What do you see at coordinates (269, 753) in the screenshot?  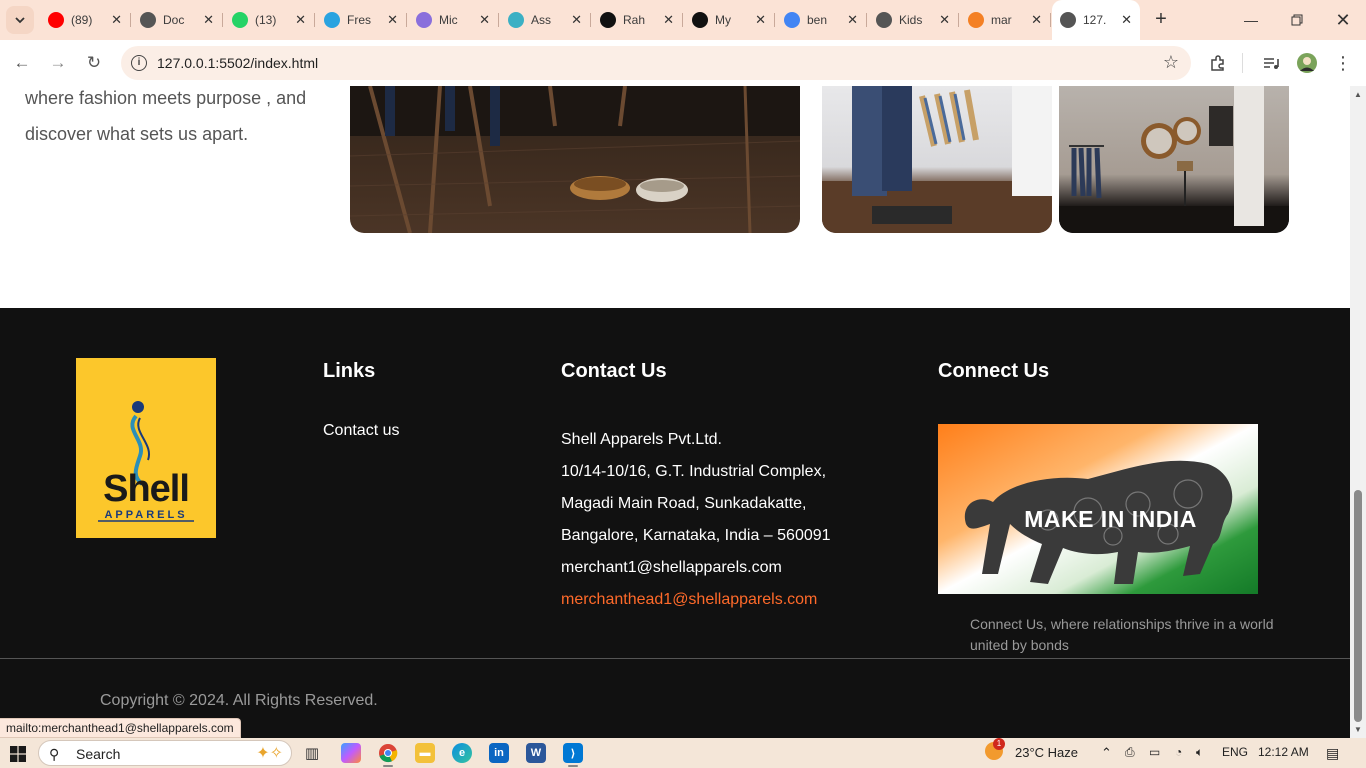 I see `sparkle-icon: ✦✧` at bounding box center [269, 753].